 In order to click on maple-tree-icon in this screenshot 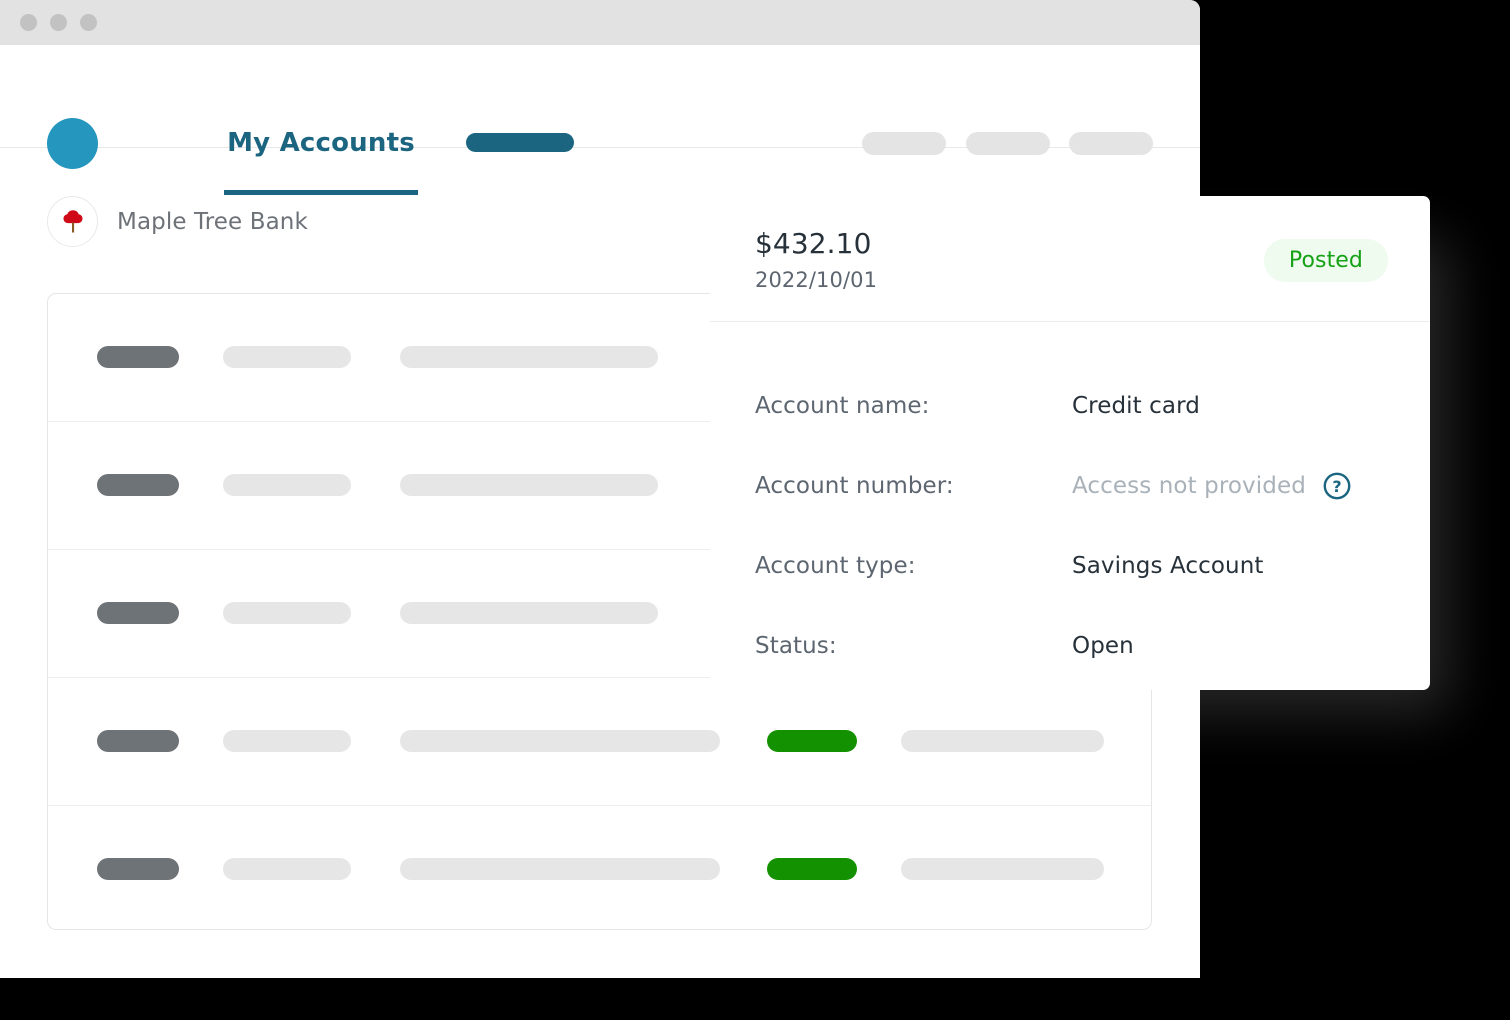, I will do `click(72, 221)`.